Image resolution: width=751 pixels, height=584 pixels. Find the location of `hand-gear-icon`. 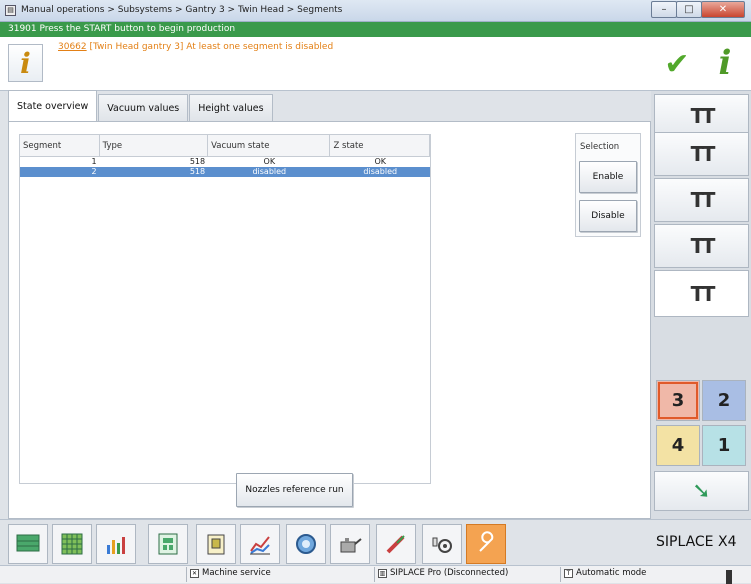

hand-gear-icon is located at coordinates (442, 545).